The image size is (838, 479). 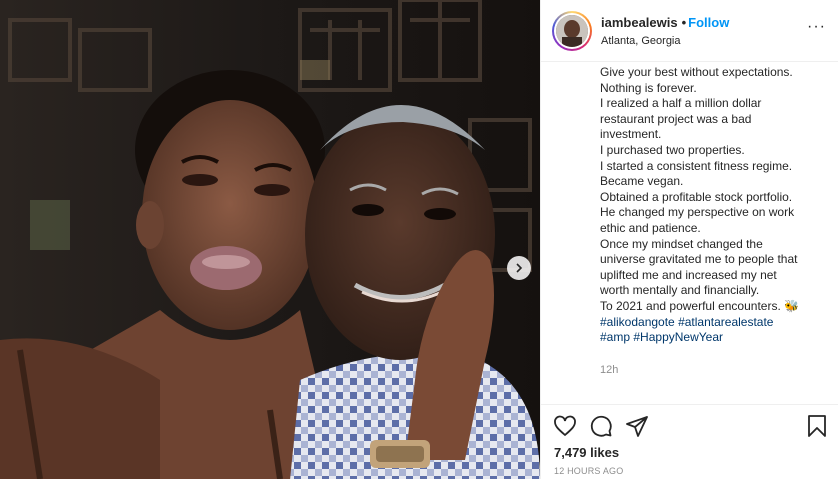 I want to click on caption-line: restaurant project was a bad, so click(x=676, y=118).